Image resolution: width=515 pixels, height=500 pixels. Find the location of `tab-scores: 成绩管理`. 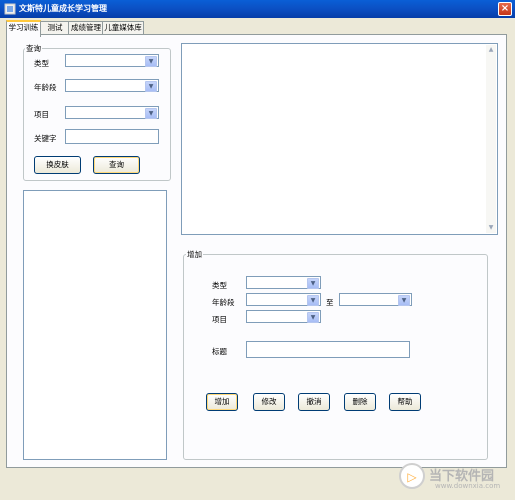

tab-scores: 成绩管理 is located at coordinates (86, 28).